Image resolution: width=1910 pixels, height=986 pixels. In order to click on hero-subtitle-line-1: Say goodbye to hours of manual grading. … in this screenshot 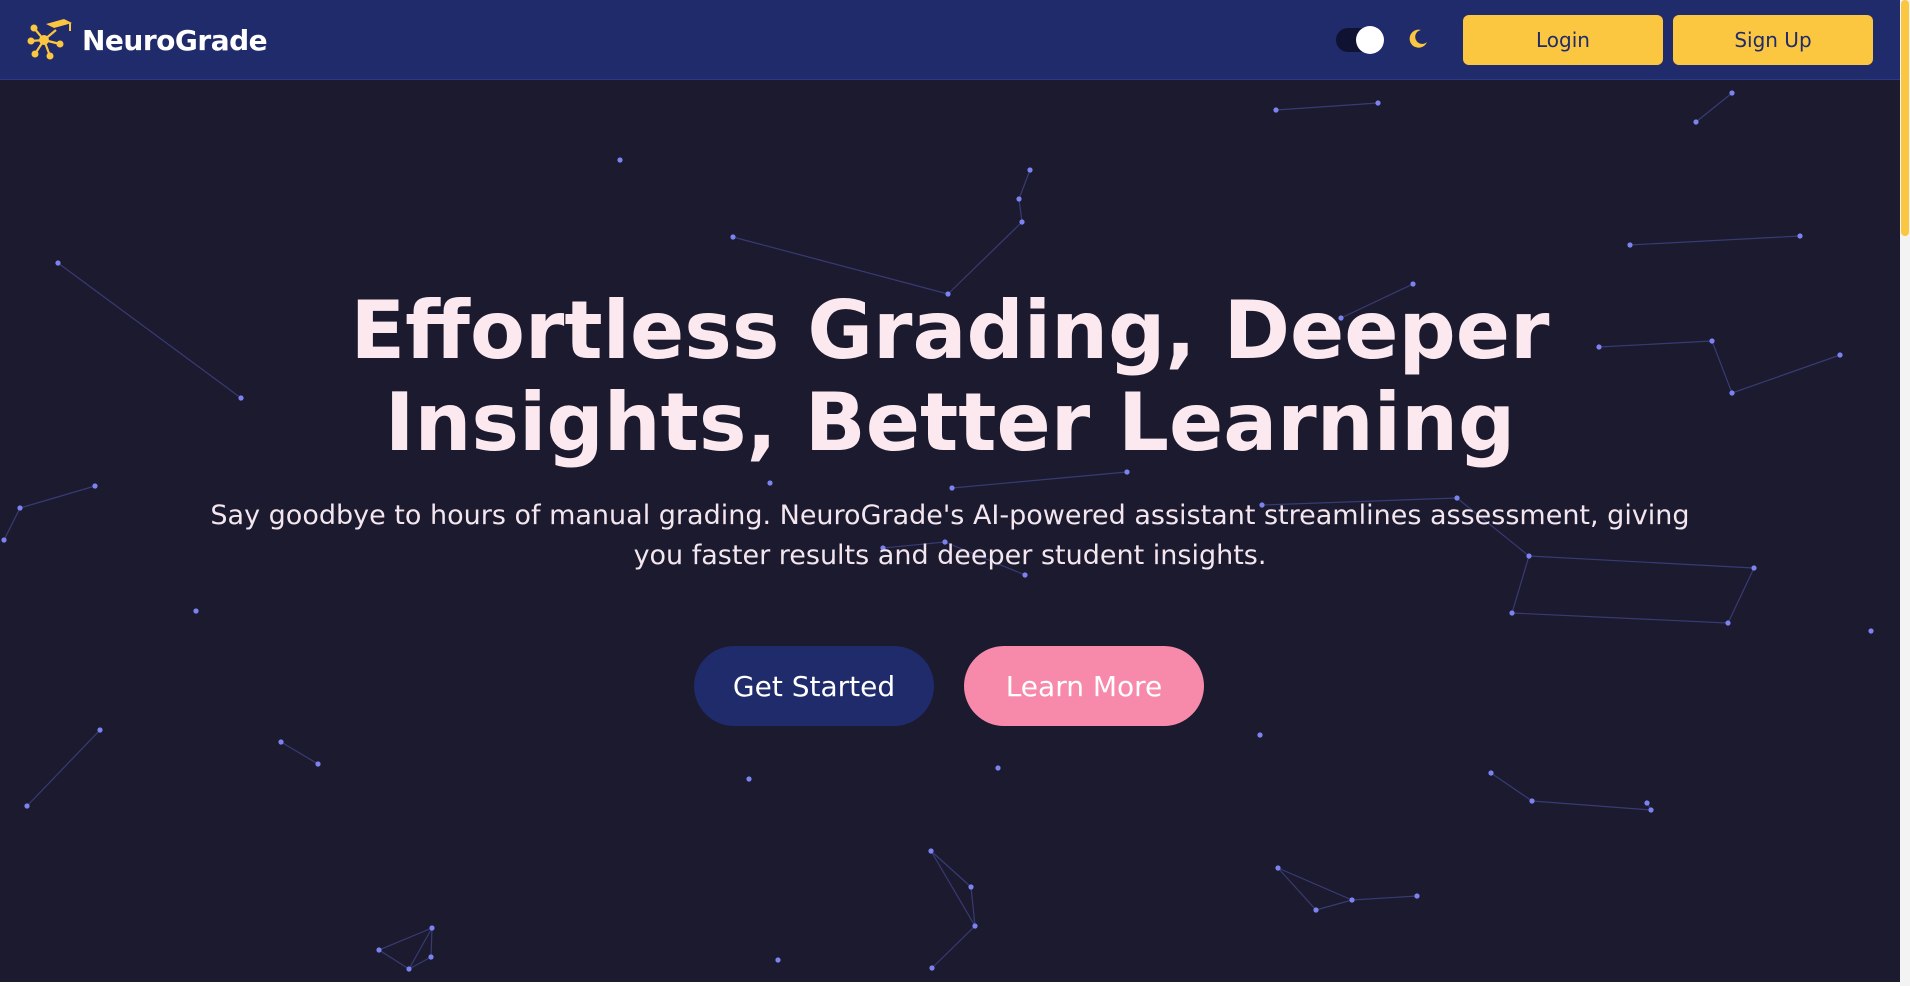, I will do `click(950, 515)`.